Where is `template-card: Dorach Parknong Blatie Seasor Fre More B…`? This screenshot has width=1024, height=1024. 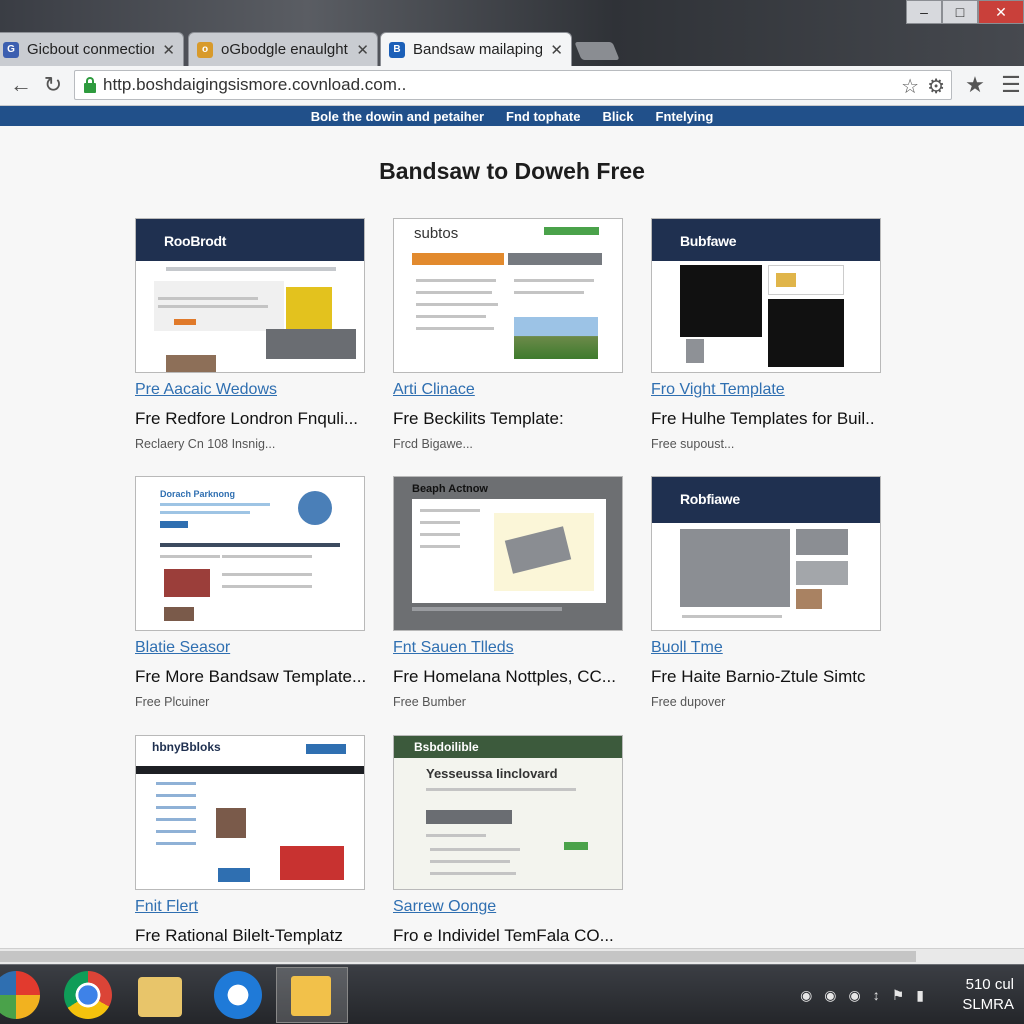 template-card: Dorach Parknong Blatie Seasor Fre More B… is located at coordinates (250, 592).